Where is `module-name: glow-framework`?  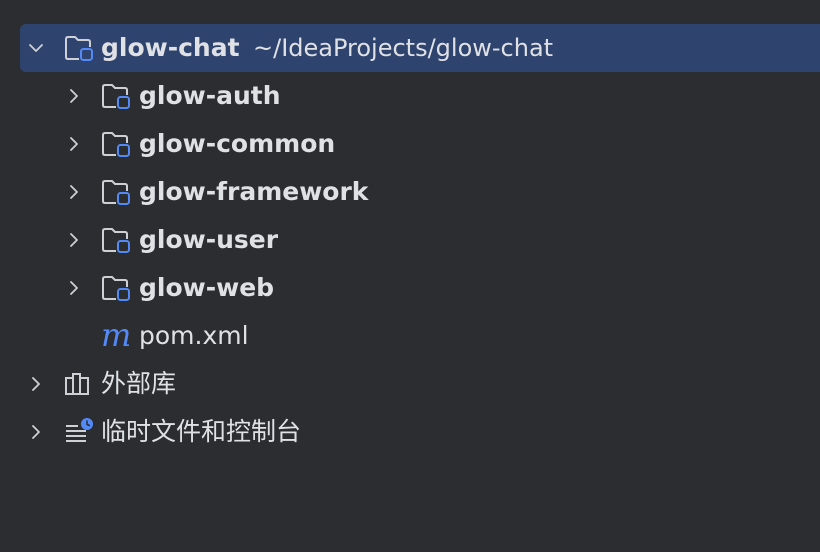 module-name: glow-framework is located at coordinates (254, 191).